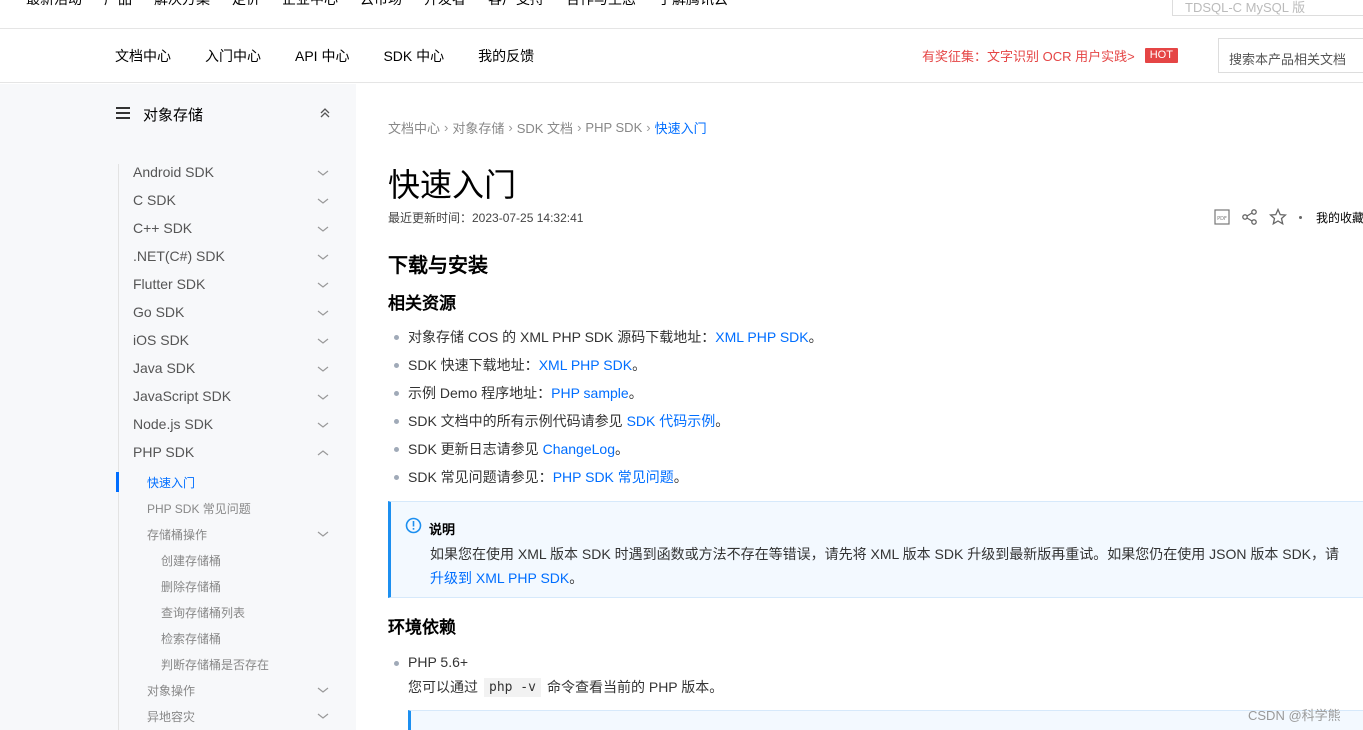 The image size is (1363, 730). I want to click on sidebar-item-bucket-ops: 存储桶操作, so click(238, 536).